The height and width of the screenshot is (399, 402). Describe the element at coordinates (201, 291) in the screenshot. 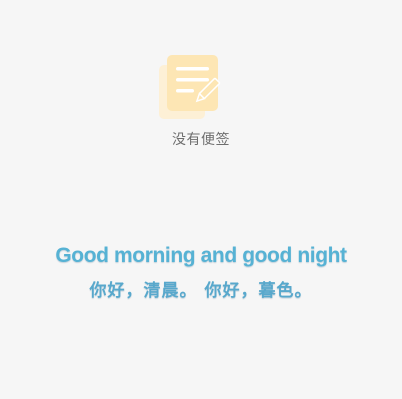

I see `quote-chinese: 你好，清晨。 你好，暮色。` at that location.